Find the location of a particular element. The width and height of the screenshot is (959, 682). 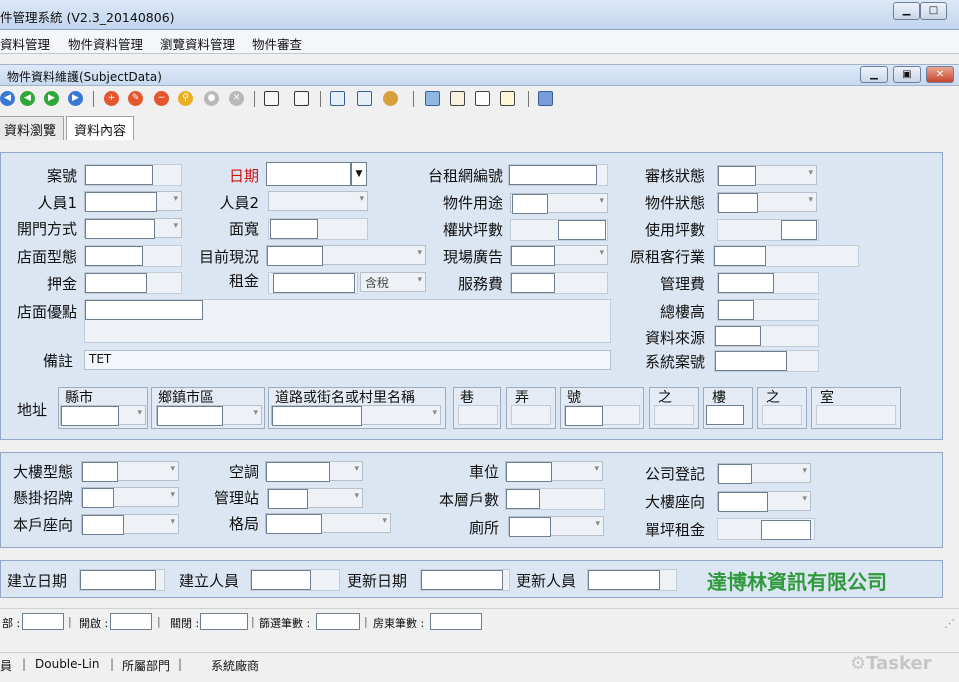

road-input is located at coordinates (317, 416).